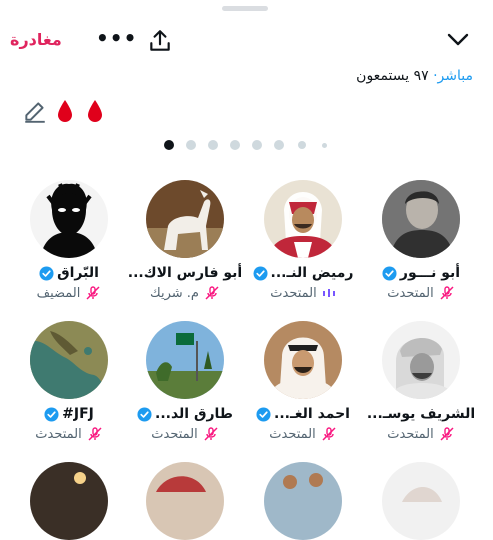  I want to click on top-bar: مغادرة •••, so click(246, 42).